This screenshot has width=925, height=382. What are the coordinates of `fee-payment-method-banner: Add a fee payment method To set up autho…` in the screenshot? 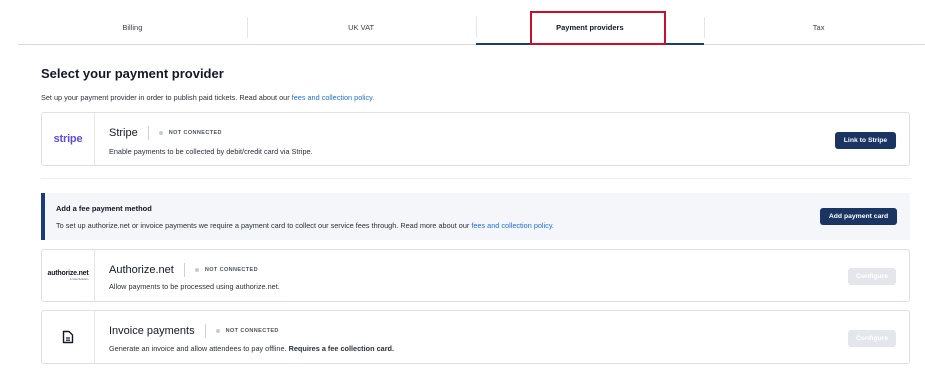 It's located at (475, 216).